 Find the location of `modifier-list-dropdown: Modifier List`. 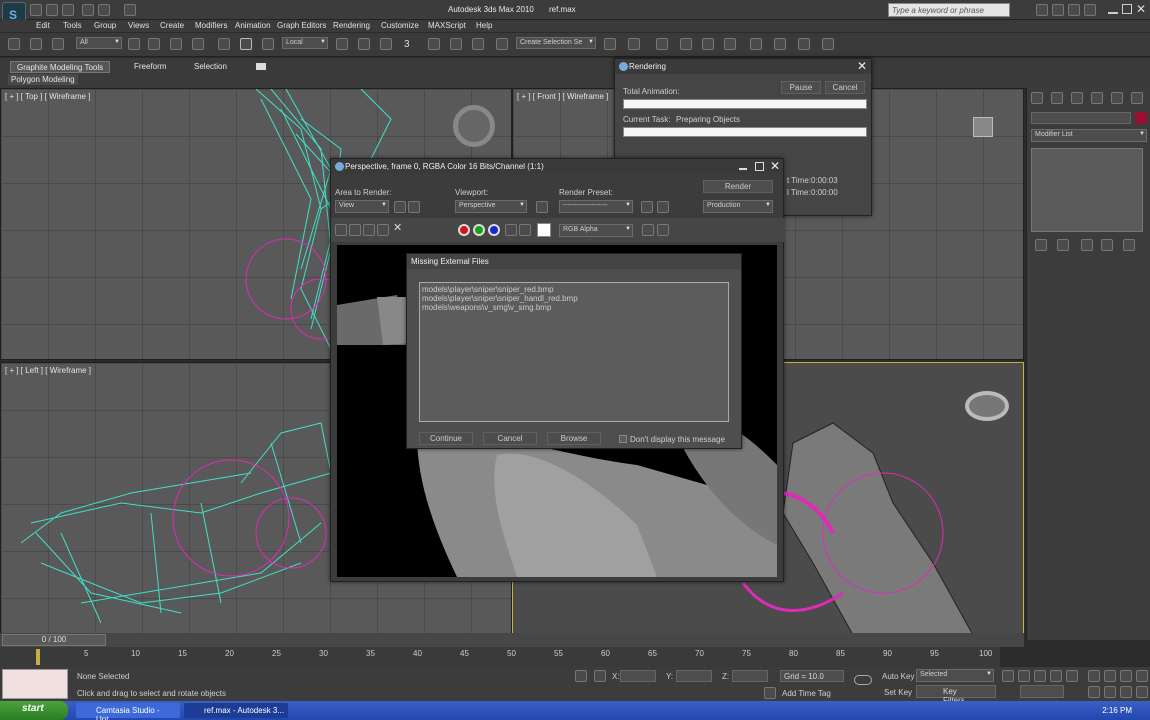

modifier-list-dropdown: Modifier List is located at coordinates (1089, 135).